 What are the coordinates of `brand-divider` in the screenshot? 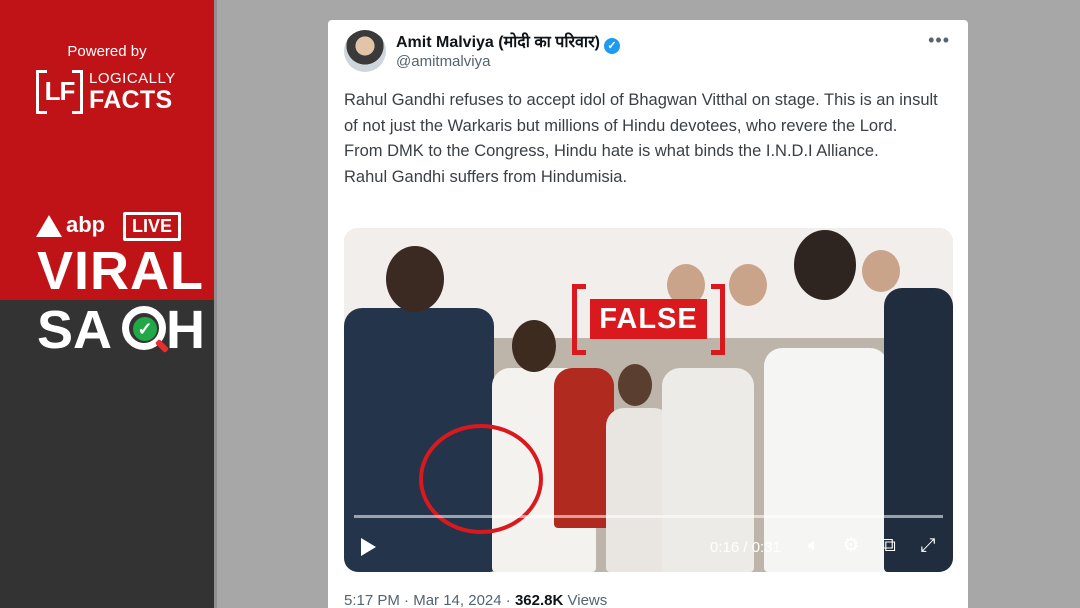 It's located at (215, 304).